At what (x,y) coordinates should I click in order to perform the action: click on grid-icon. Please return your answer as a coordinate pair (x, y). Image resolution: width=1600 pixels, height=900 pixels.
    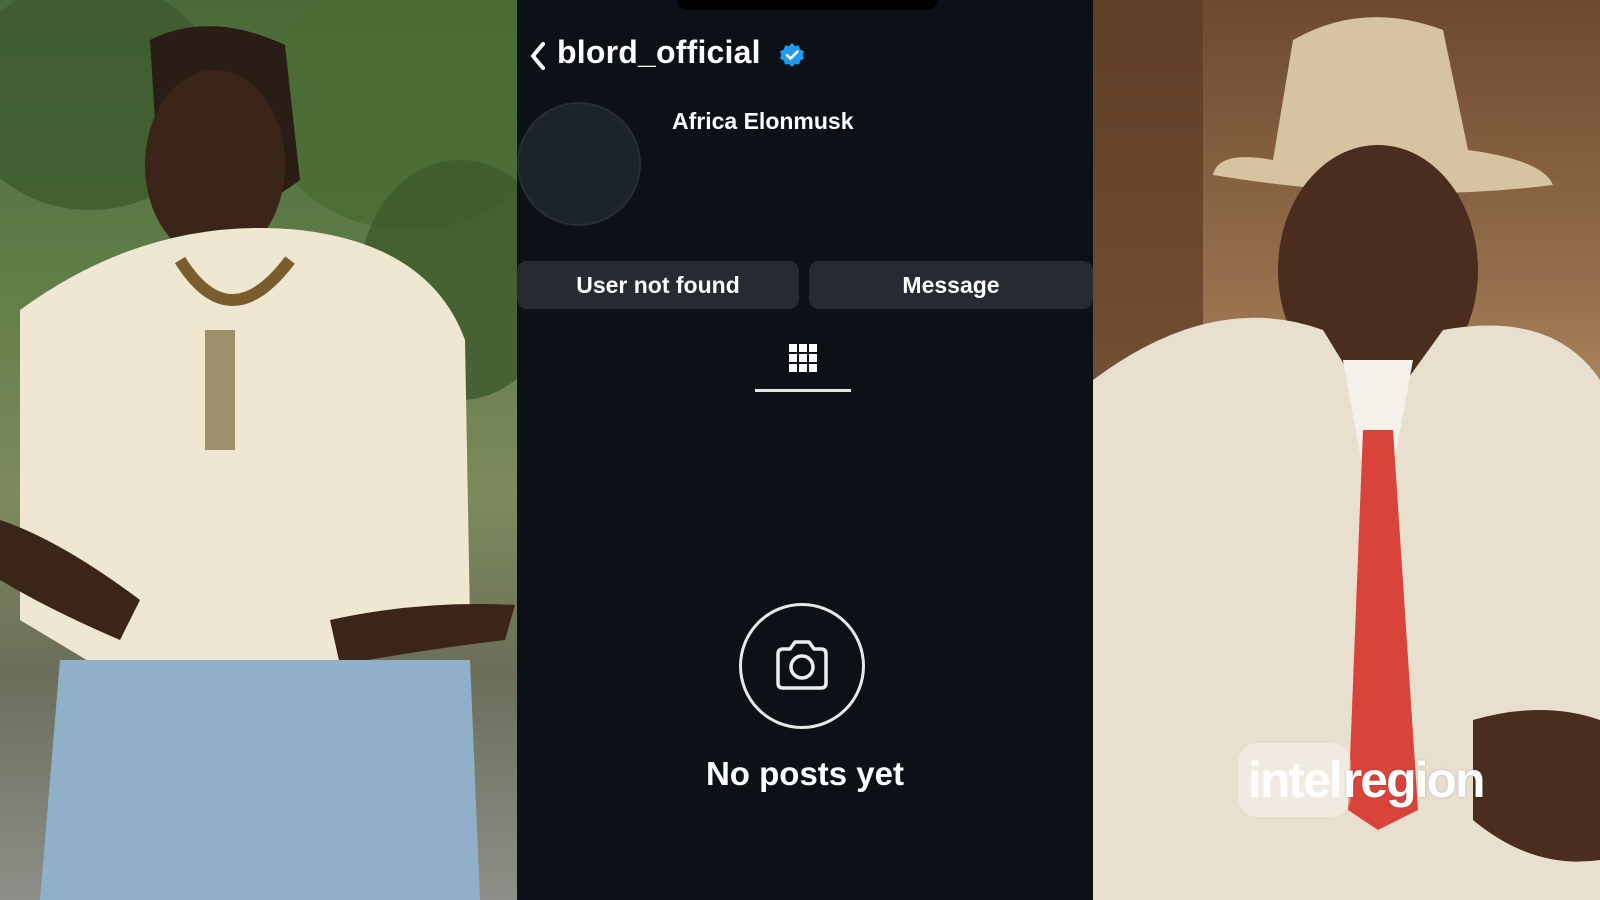
    Looking at the image, I should click on (803, 358).